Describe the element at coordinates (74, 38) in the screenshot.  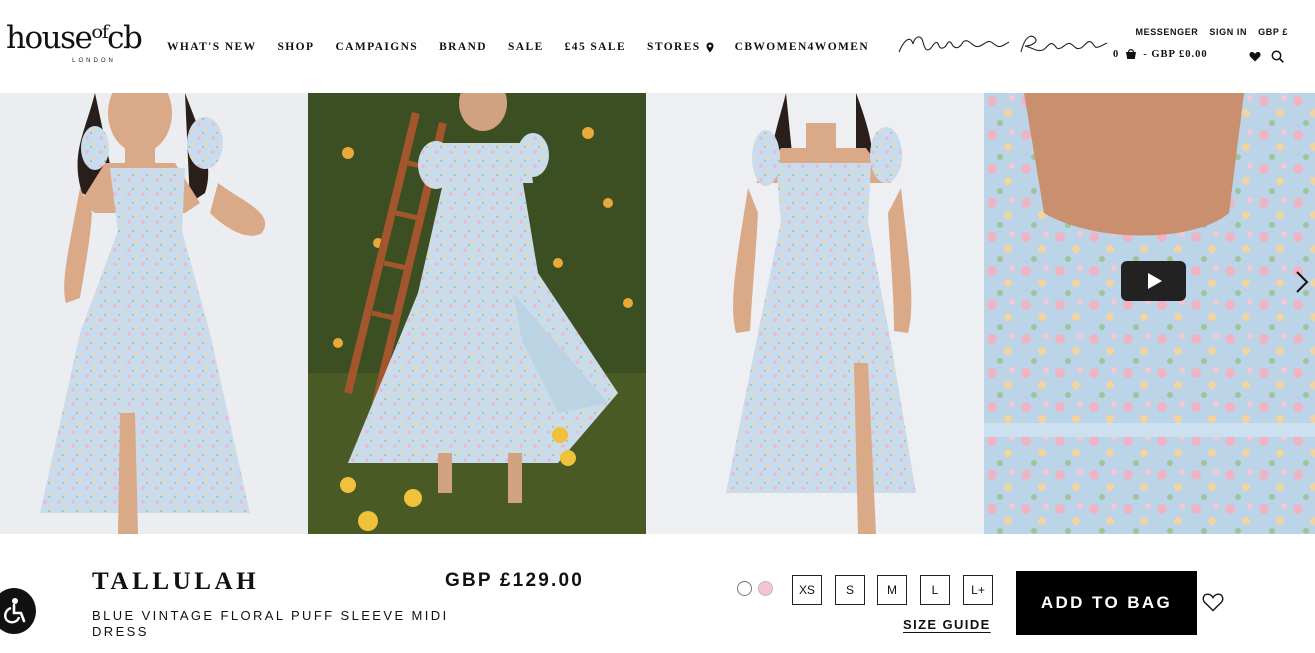
I see `logo-wordmark: houseᵒᶠcb` at that location.